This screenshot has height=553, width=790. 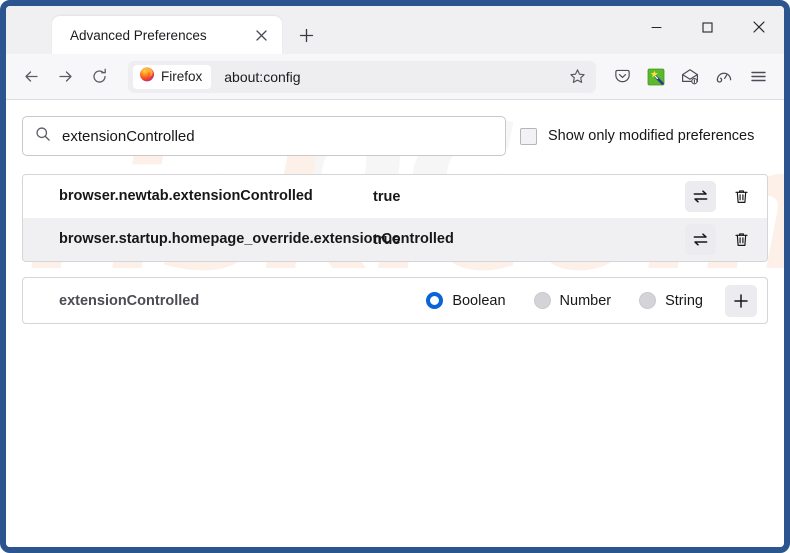 I want to click on browser-tab: Advanced Preferences, so click(x=167, y=35).